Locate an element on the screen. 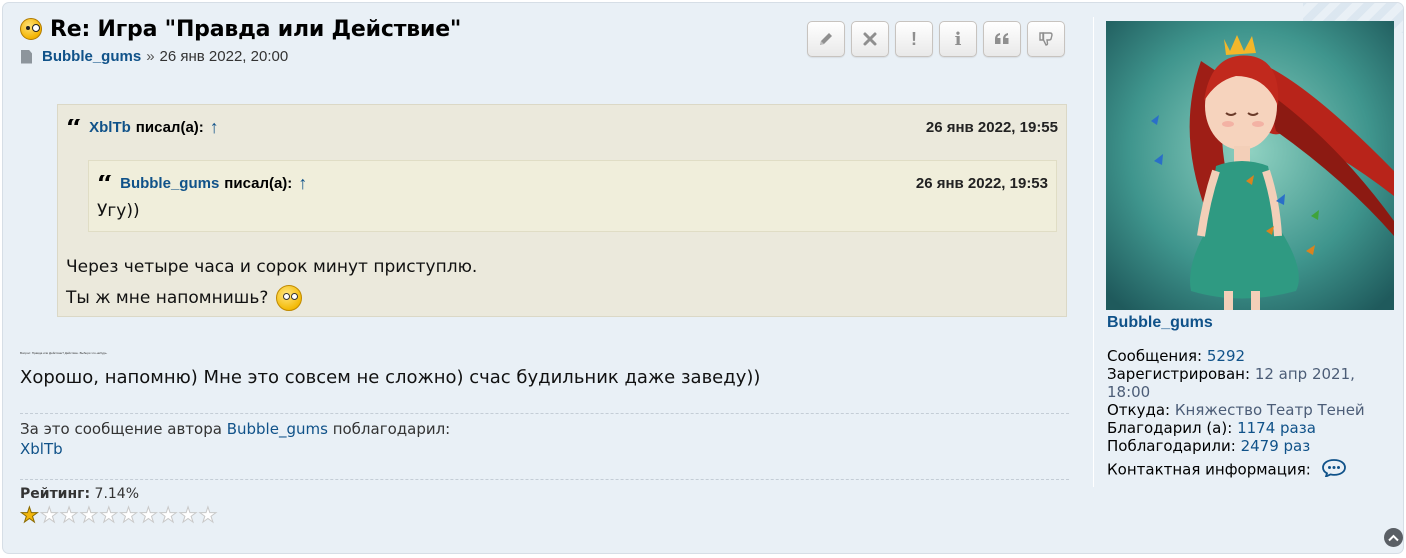 This screenshot has width=1406, height=558. profile-field-label: Поблагодарили: is located at coordinates (1171, 446).